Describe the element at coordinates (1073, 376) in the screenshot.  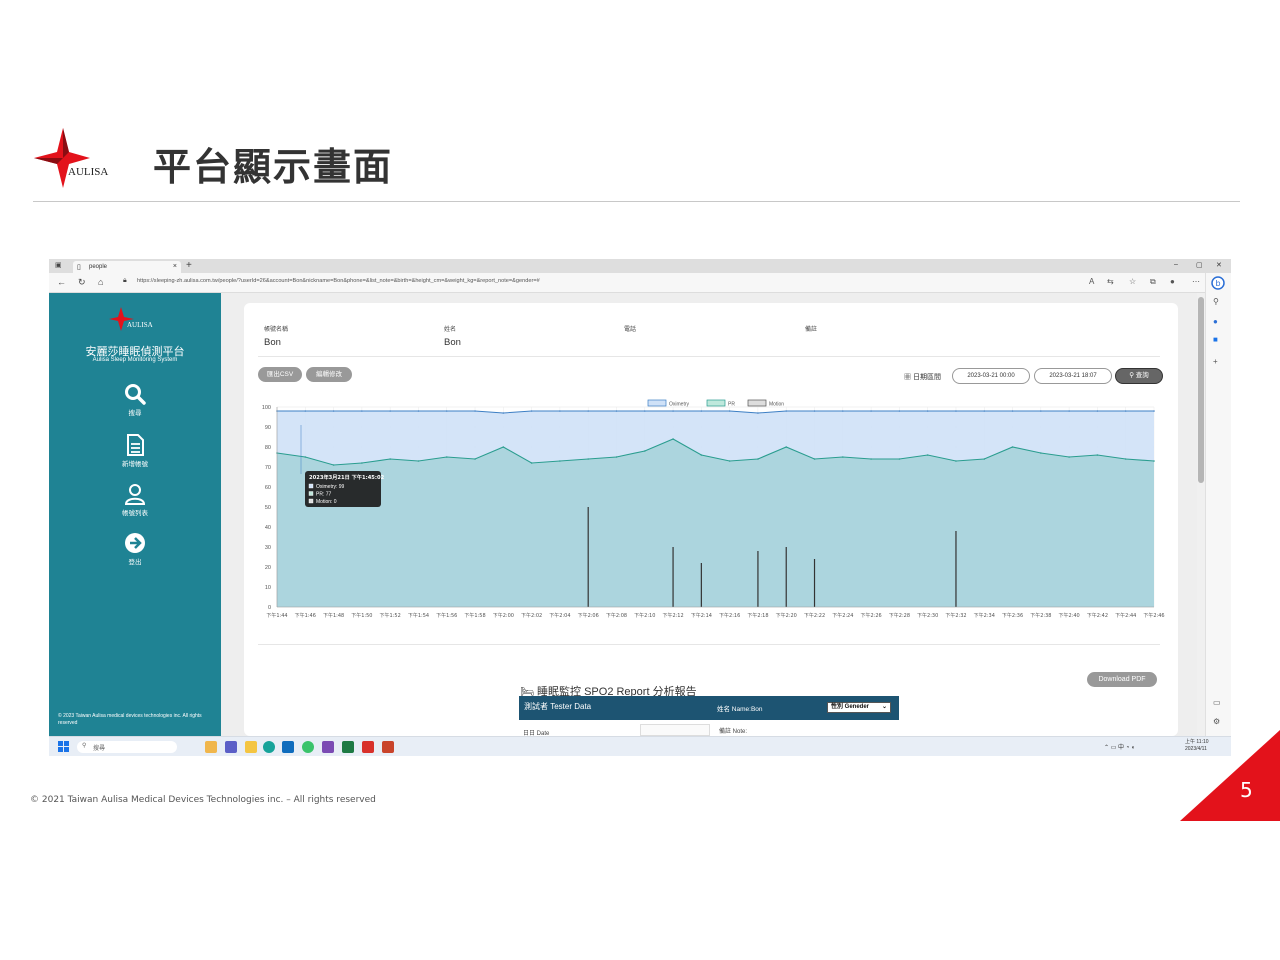
I see `end-date-input: 2023-03-21 18:07` at that location.